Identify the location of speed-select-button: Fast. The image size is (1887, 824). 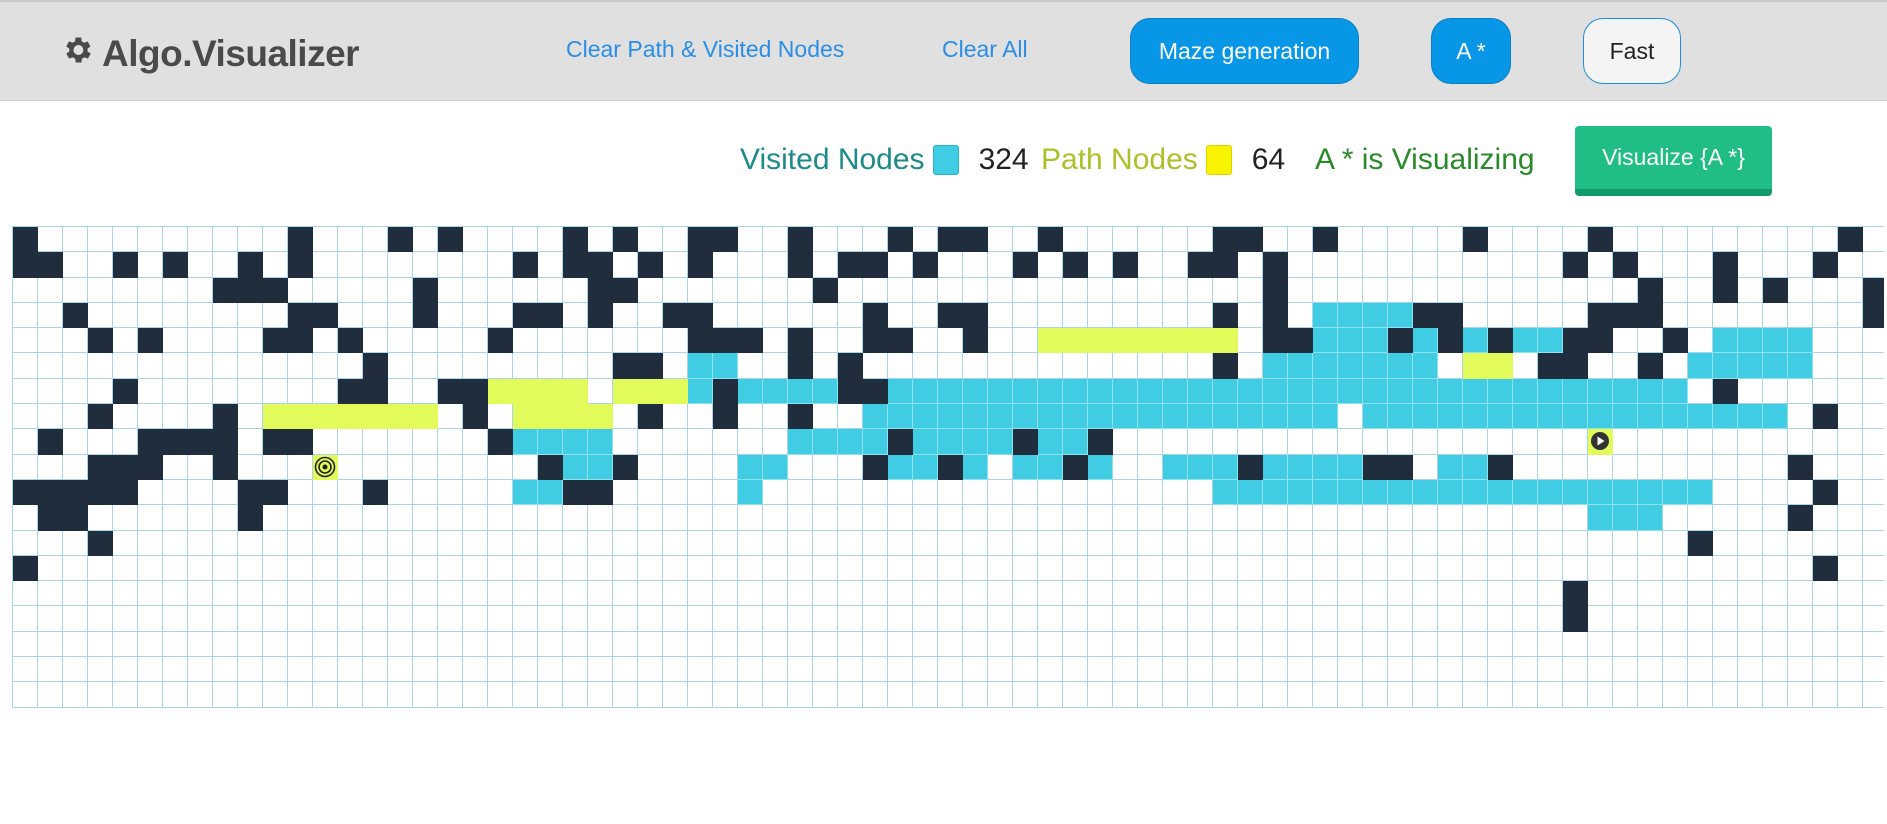
(1632, 51).